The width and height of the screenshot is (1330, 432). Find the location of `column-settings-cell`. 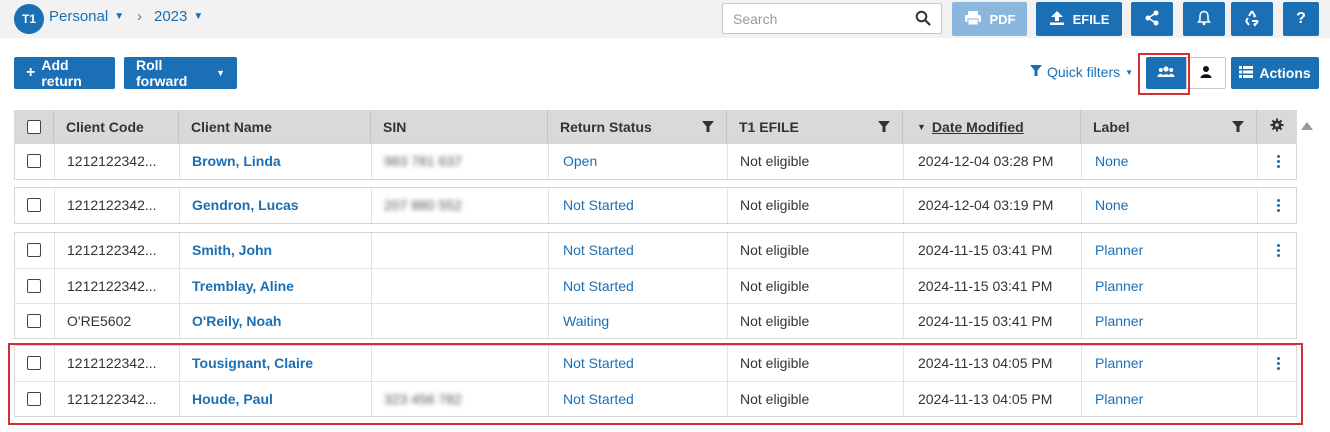

column-settings-cell is located at coordinates (1277, 126).